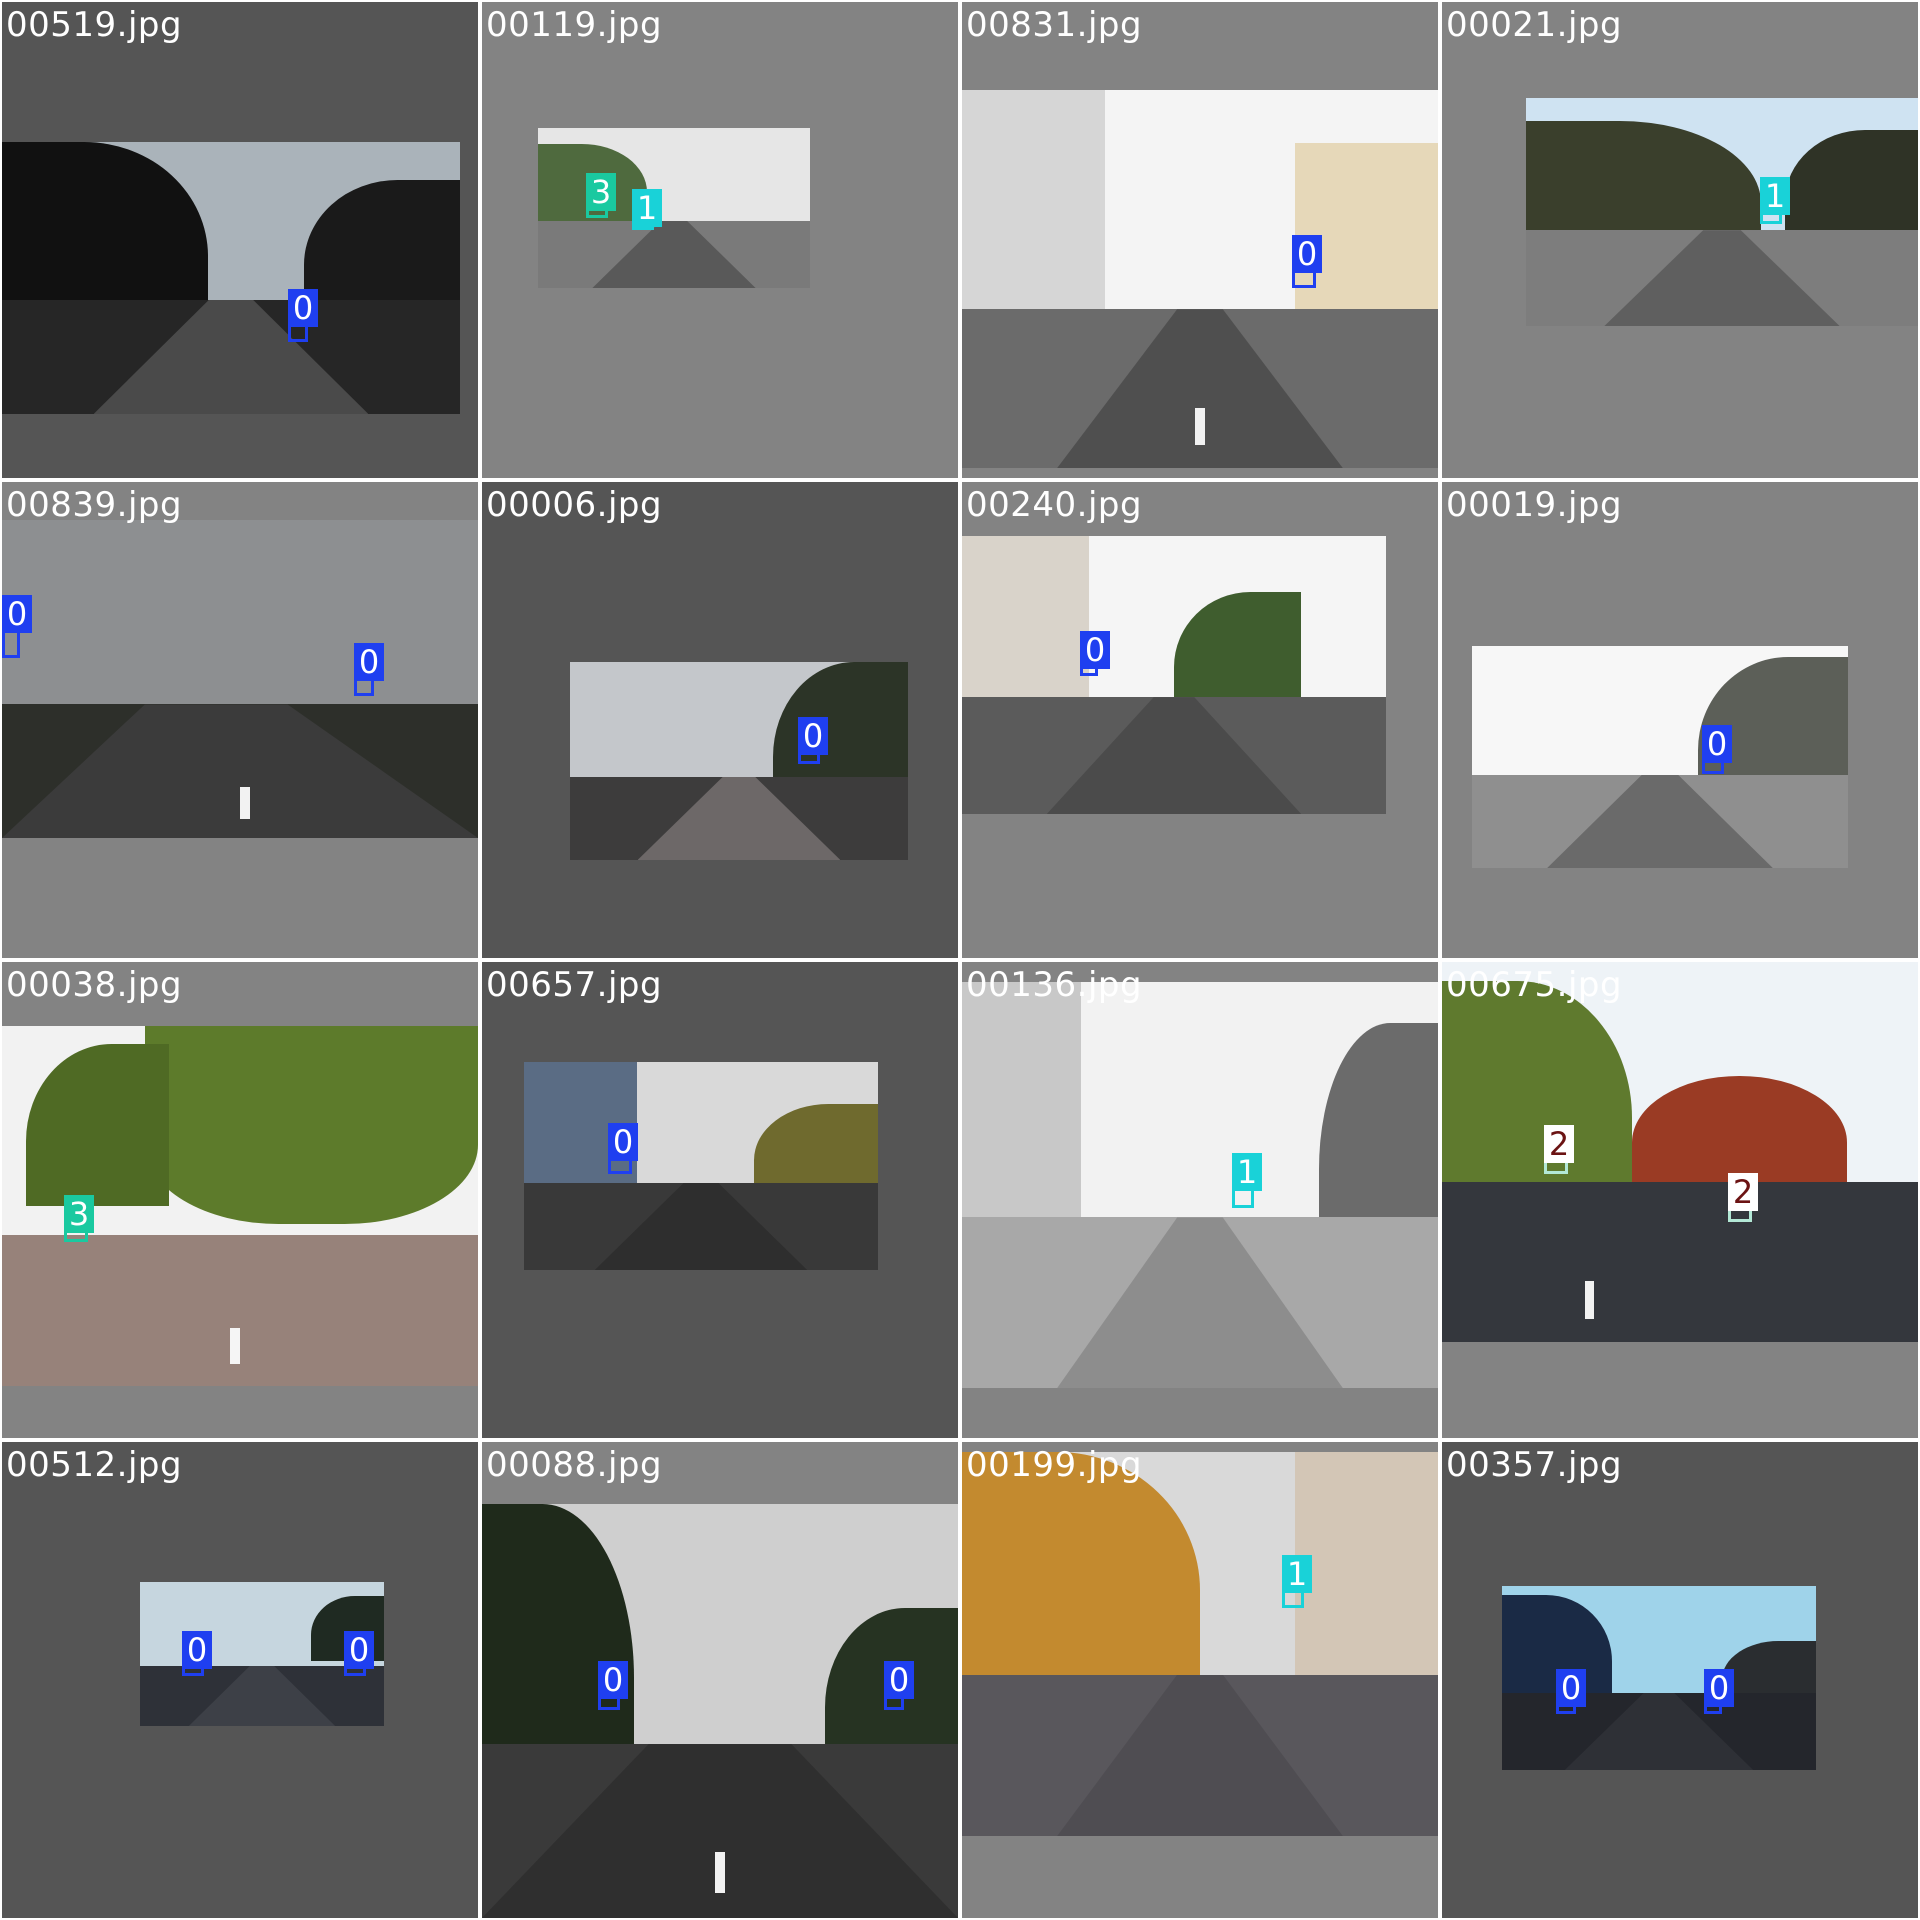  Describe the element at coordinates (240, 679) in the screenshot. I see `photo-stormy-highway` at that location.